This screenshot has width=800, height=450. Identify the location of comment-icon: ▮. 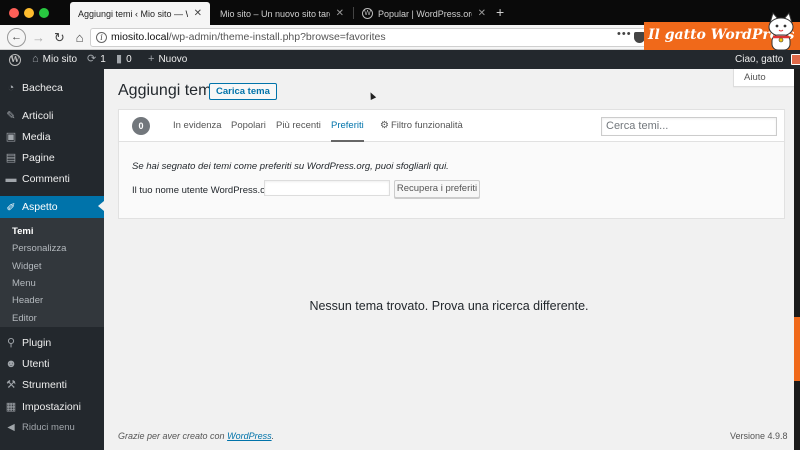
(119, 59).